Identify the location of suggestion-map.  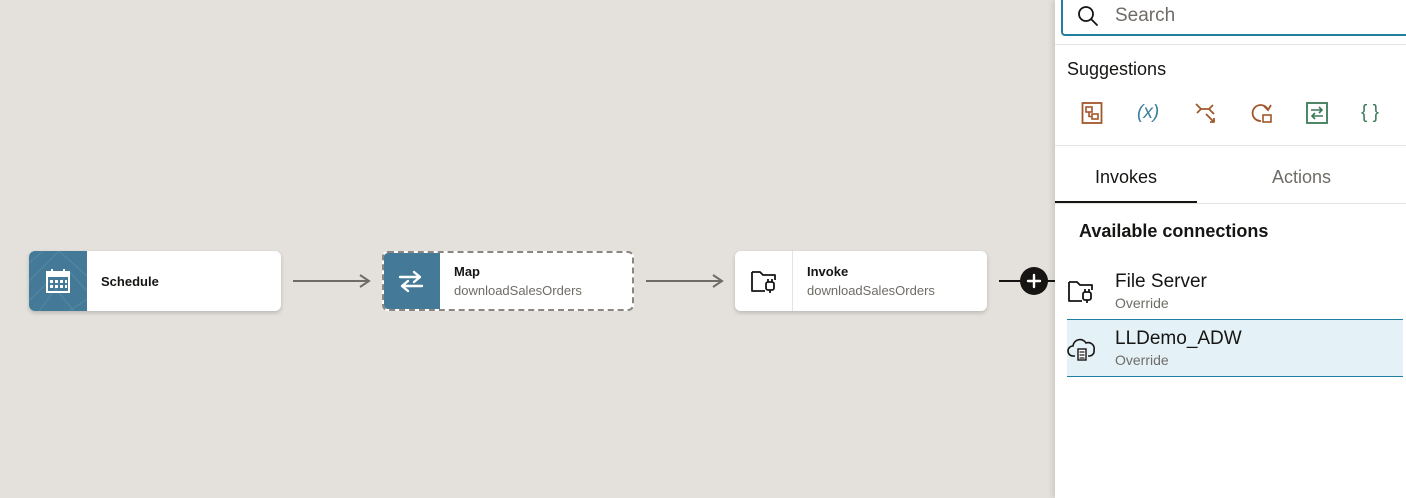
(1333, 113).